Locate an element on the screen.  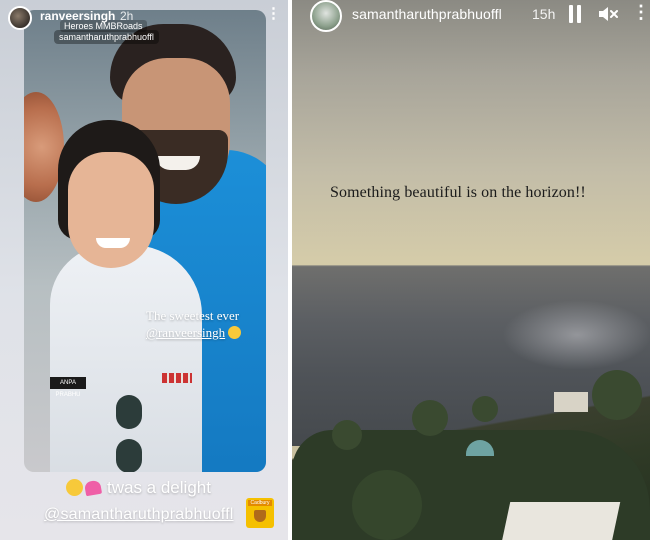
hugging-face-icon is located at coordinates (74, 487).